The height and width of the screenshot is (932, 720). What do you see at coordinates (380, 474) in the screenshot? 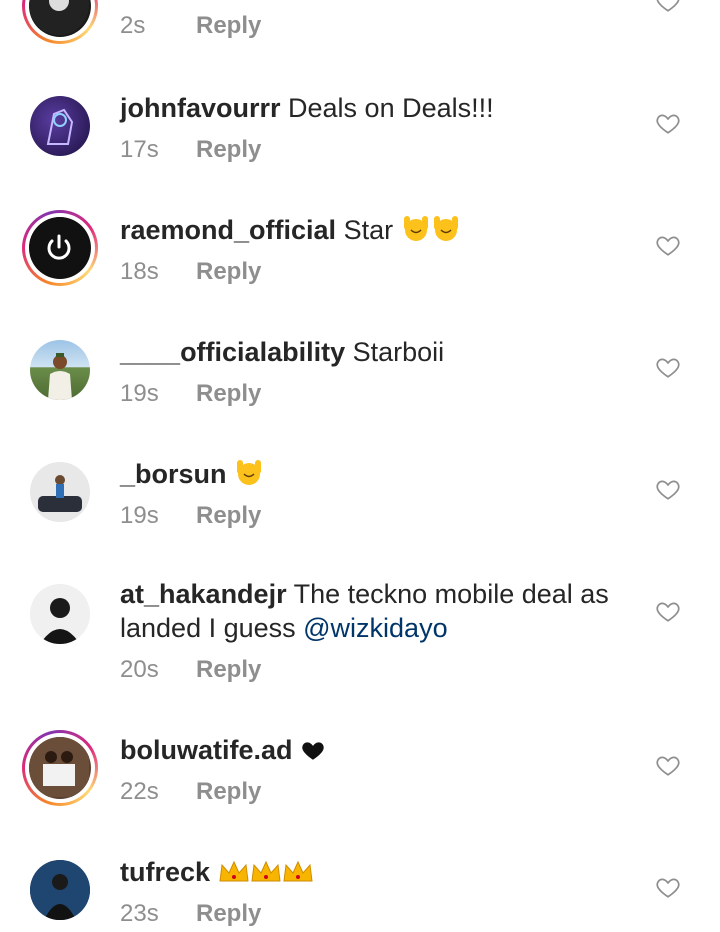
I see `comment-text: _borsun` at bounding box center [380, 474].